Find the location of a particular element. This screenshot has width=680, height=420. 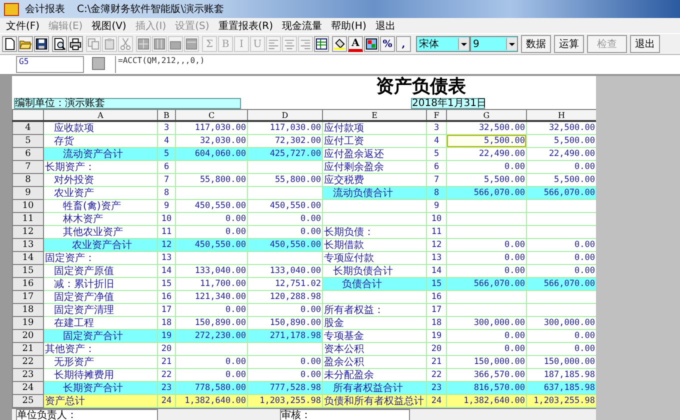

font-dropdown: 宋体 is located at coordinates (443, 44).